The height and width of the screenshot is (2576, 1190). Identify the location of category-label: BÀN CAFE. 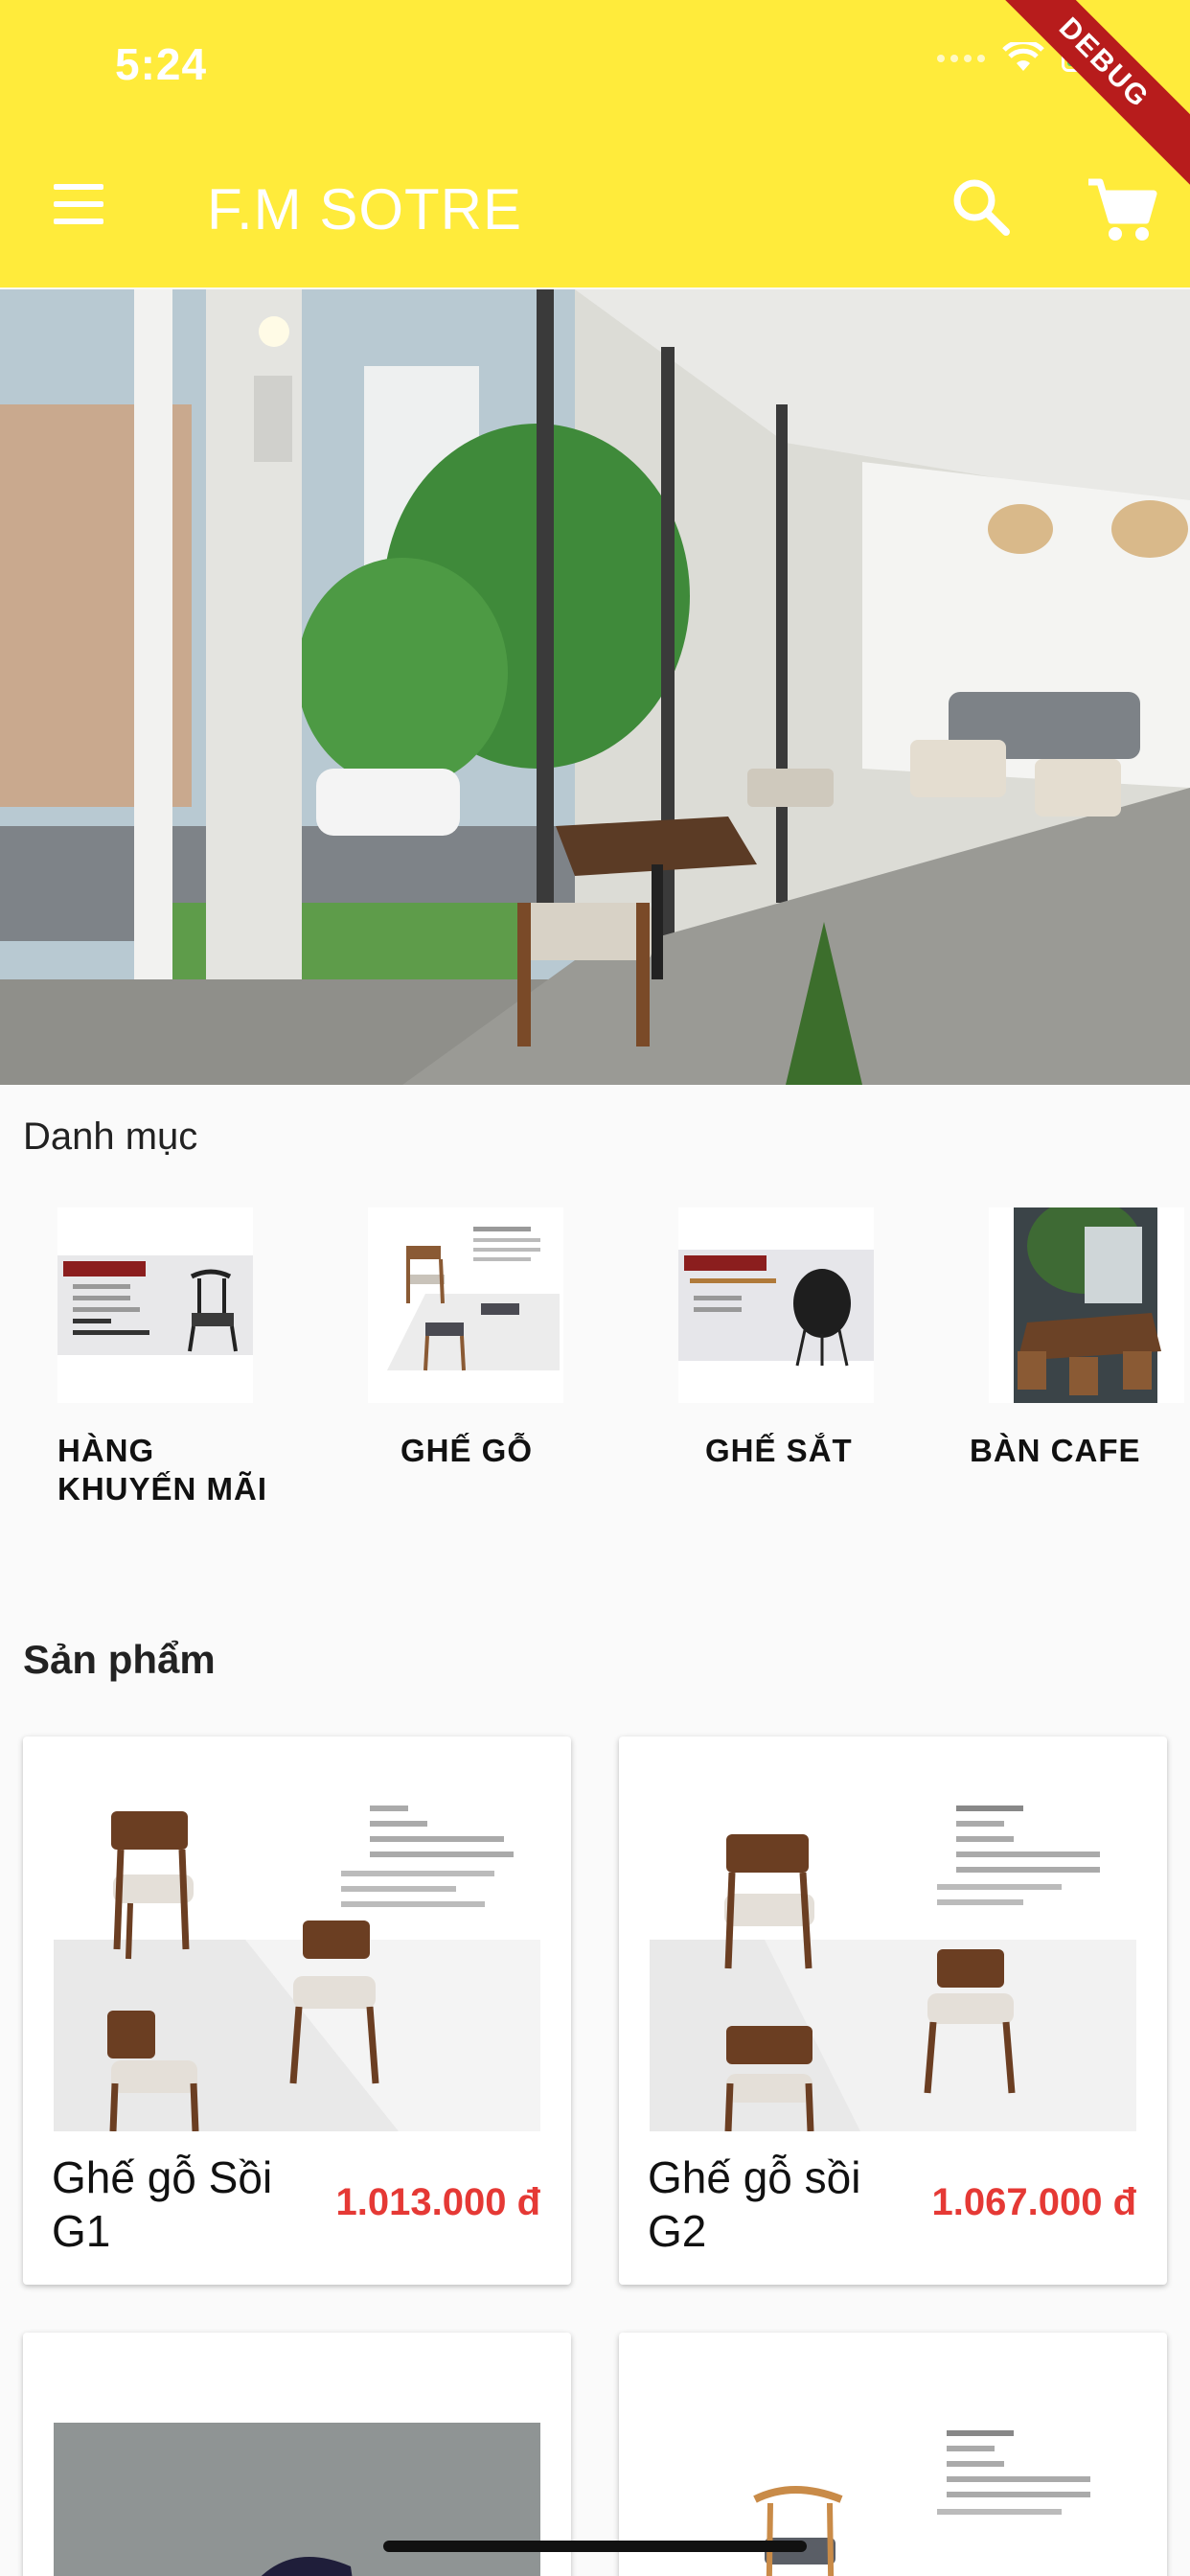
(1056, 1450).